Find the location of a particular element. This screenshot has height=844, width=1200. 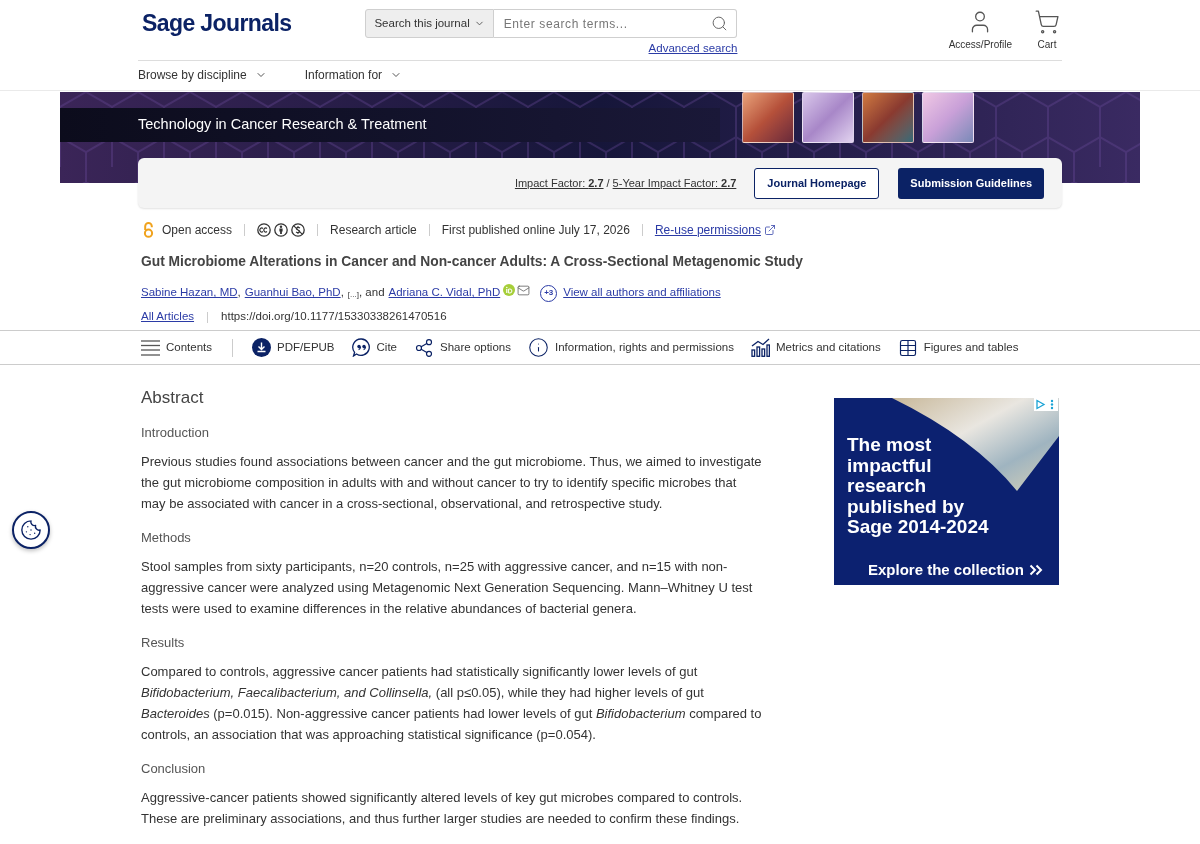

abstract-paragraph: Previous studies found associations between cancer and the gut microbiome. Thus, we aimed to investigate the gut microbiome composition in adults with and without cancer to try to identify specific microbes that may be associated with cancer in a cross-sectional, observational, and retrospective study. is located at coordinates (452, 483).